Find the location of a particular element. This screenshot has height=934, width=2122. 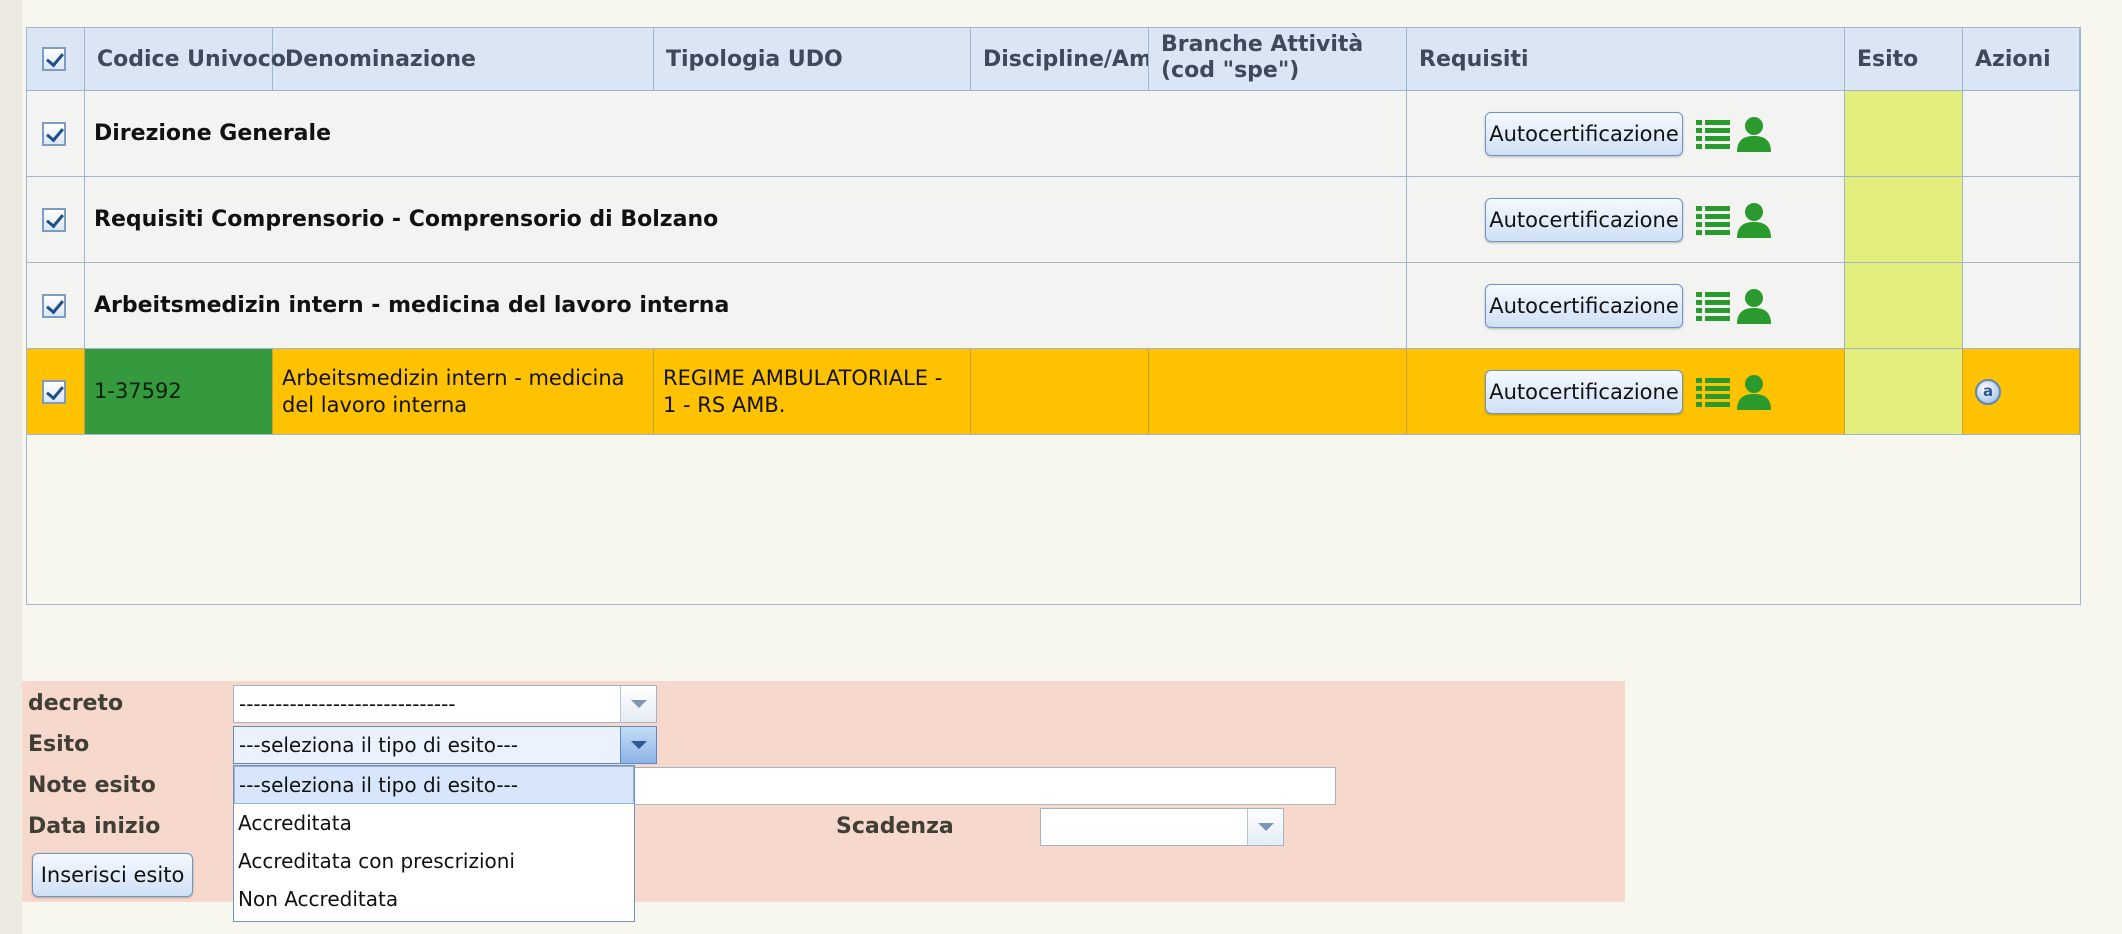

decreto-select: ------------------------------ is located at coordinates (445, 704).